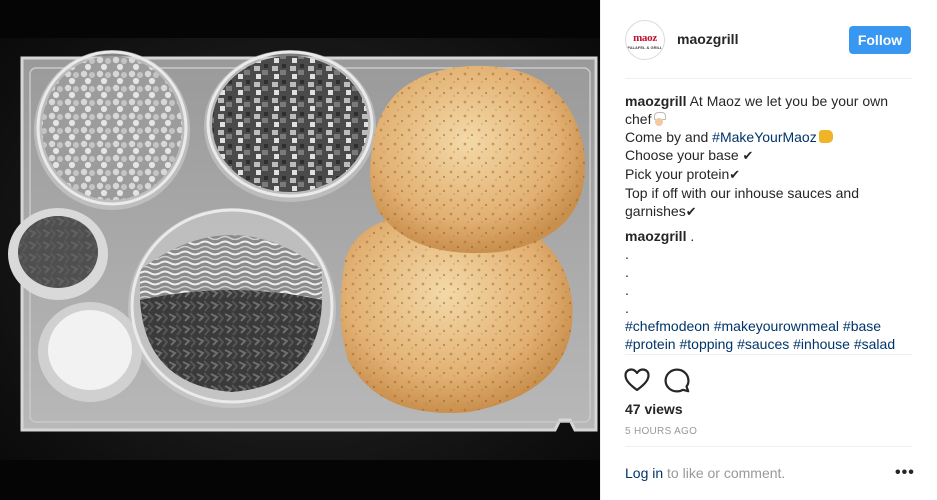  I want to click on caption-line: Choose your base ✔, so click(770, 155).